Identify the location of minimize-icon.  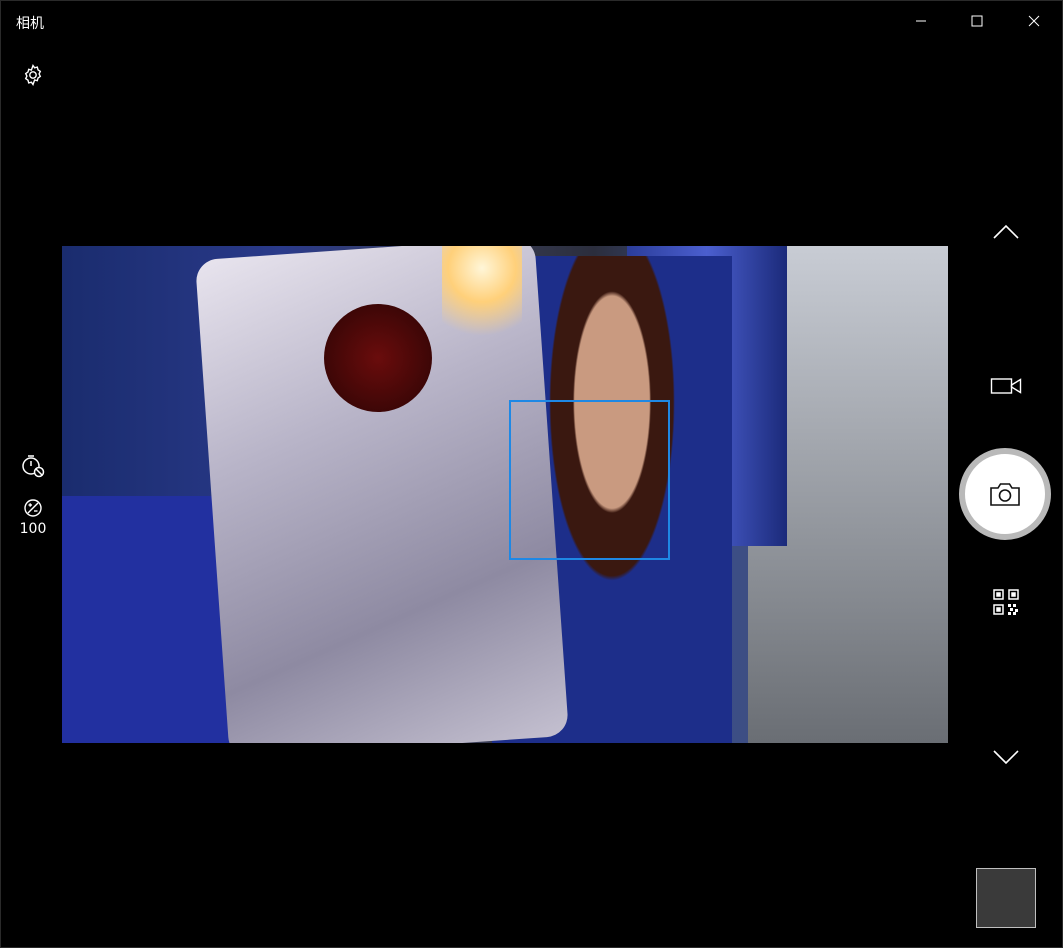
(921, 21).